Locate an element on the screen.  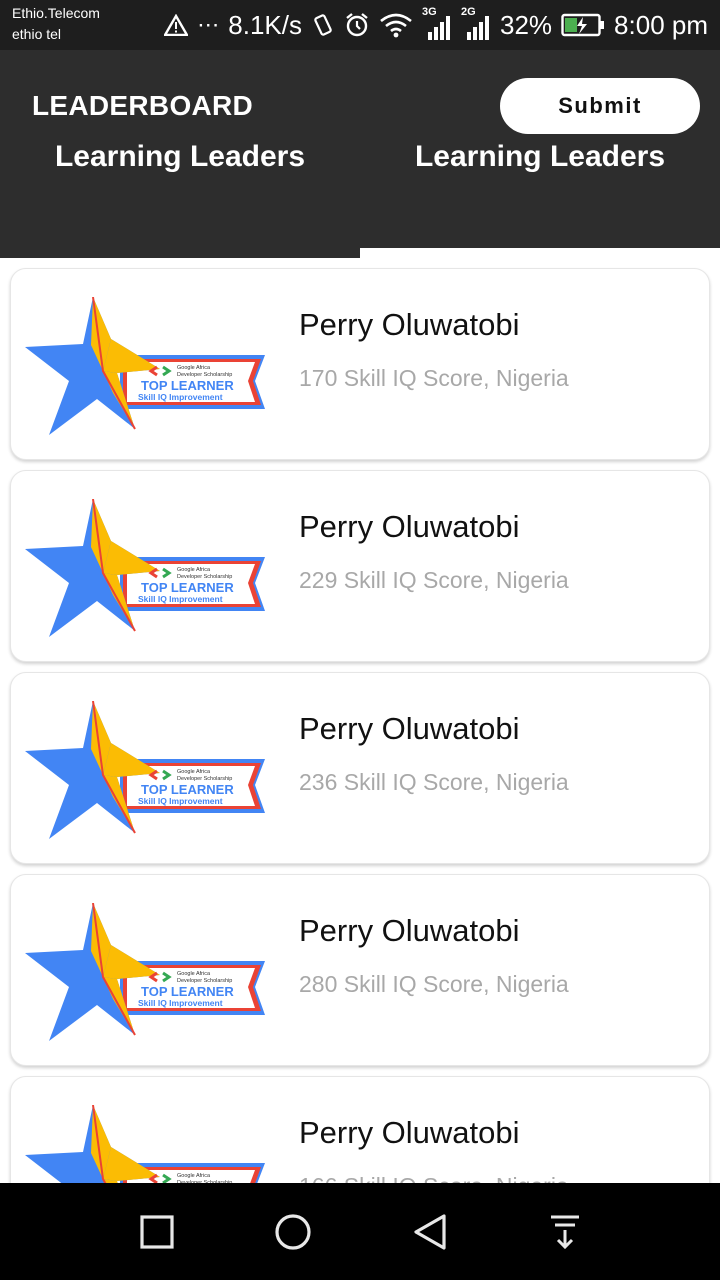
carrier-network: ethio tel is located at coordinates (37, 34).